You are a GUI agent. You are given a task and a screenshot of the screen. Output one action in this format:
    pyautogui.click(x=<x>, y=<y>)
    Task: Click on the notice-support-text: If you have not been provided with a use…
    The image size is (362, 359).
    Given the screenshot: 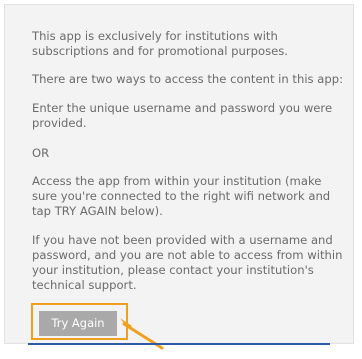 What is the action you would take?
    pyautogui.click(x=187, y=262)
    